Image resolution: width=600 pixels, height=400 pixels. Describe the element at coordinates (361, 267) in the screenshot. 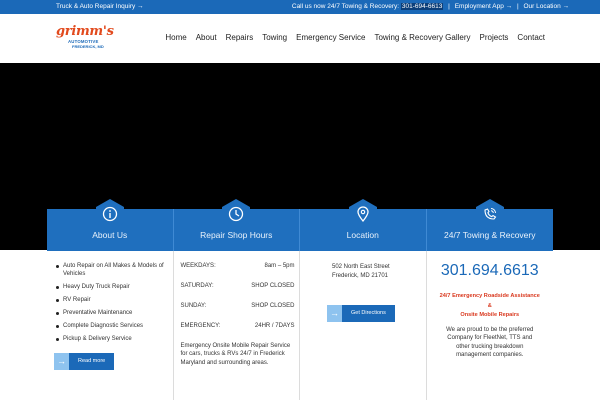

I see `address-street: 502 North East Street` at that location.